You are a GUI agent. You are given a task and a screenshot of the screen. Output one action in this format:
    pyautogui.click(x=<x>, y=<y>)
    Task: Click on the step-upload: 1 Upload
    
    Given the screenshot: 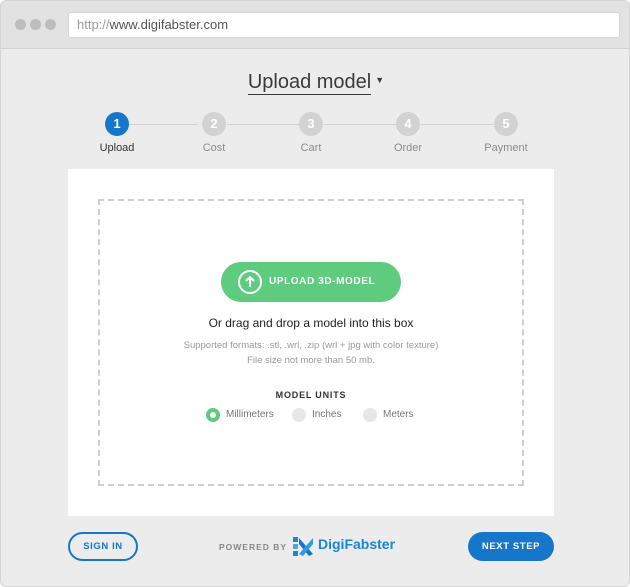 What is the action you would take?
    pyautogui.click(x=117, y=133)
    